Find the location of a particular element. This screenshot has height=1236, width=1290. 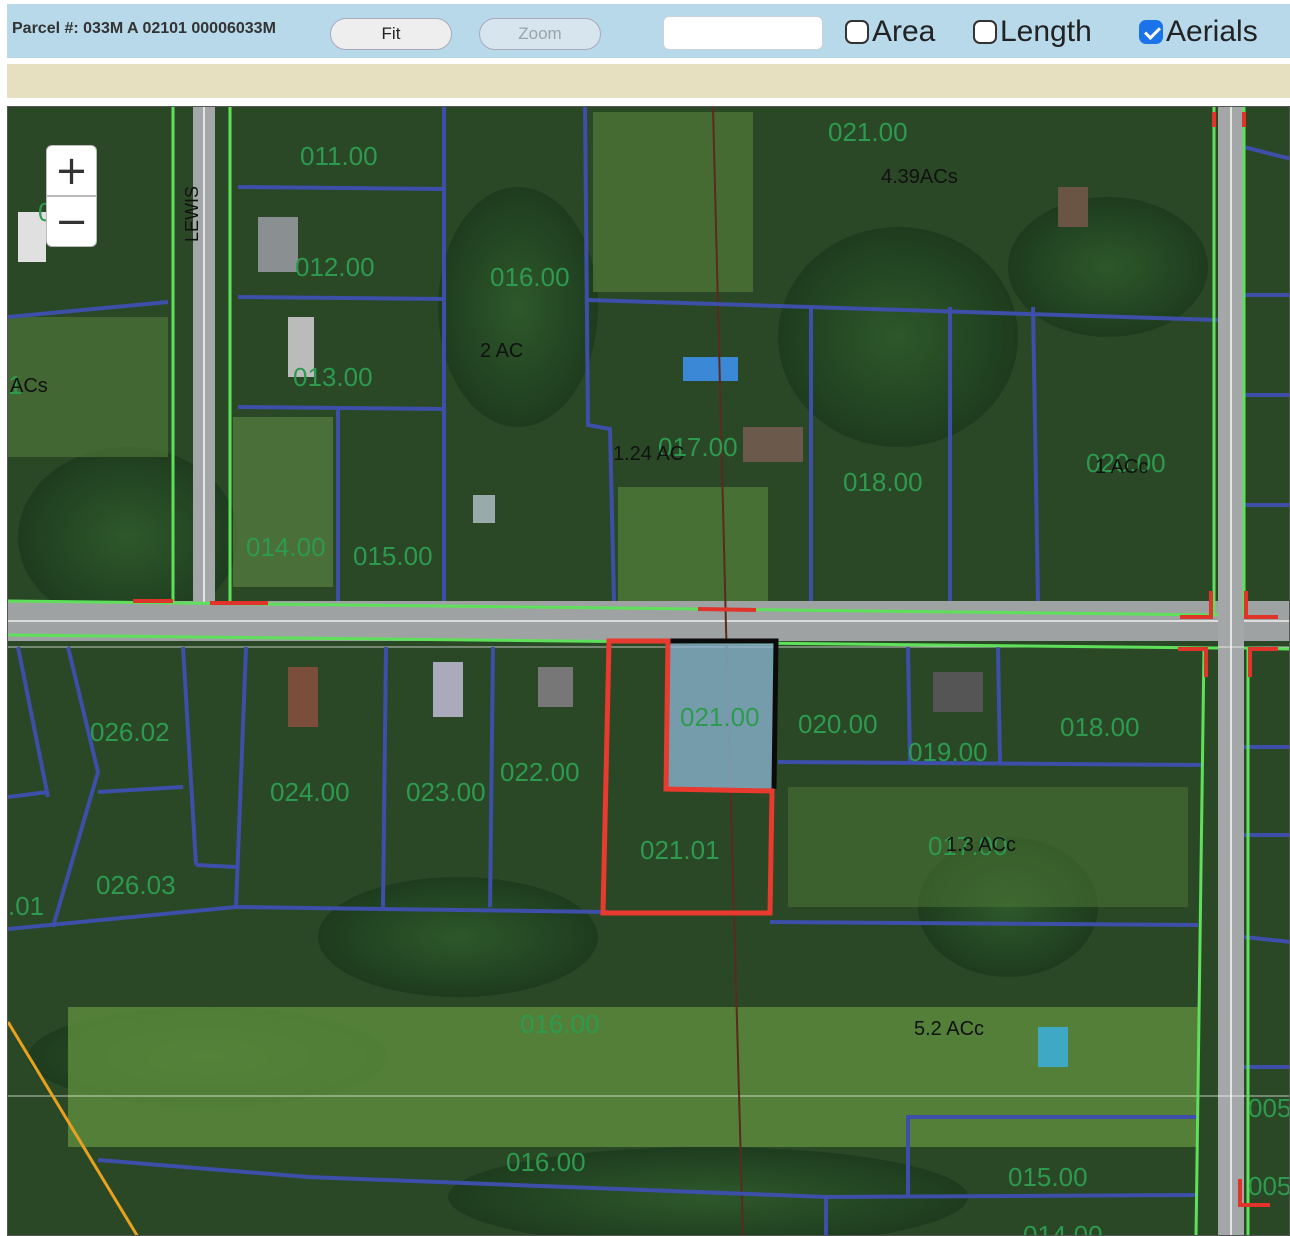

parcel-number-label: 012.00 is located at coordinates (335, 267).